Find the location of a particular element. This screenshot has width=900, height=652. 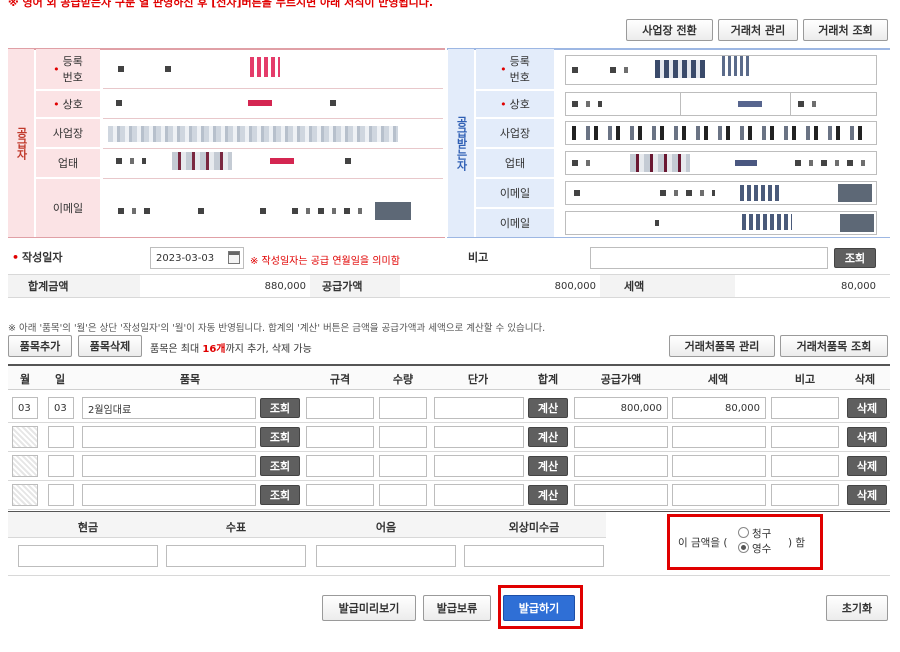

col-memo: 비고 is located at coordinates (805, 379).